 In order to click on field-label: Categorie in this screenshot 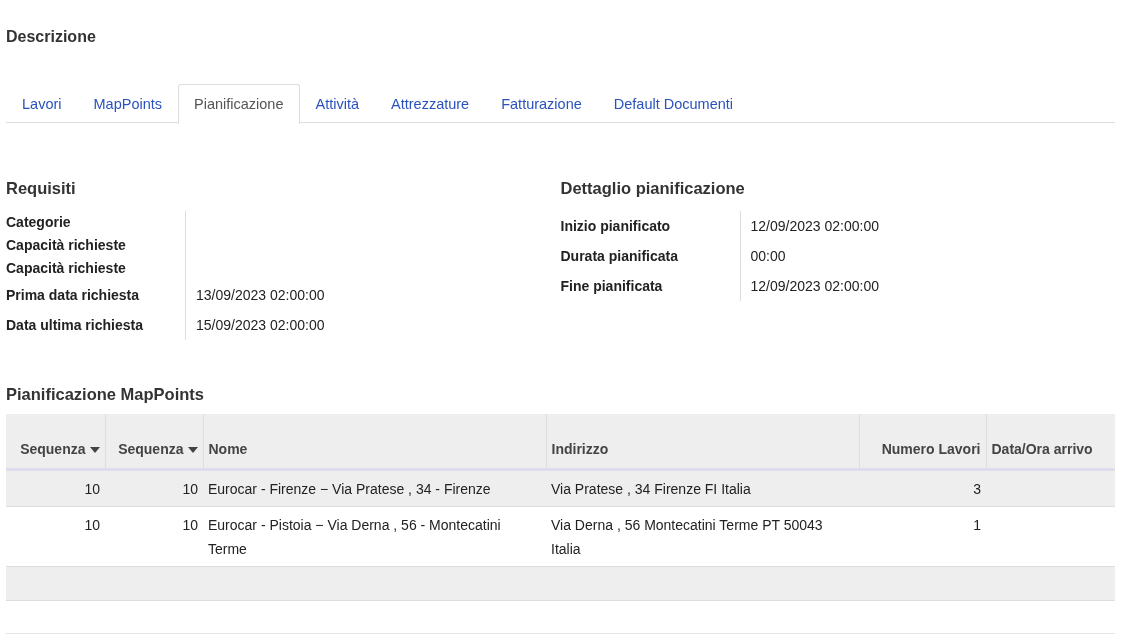, I will do `click(39, 222)`.